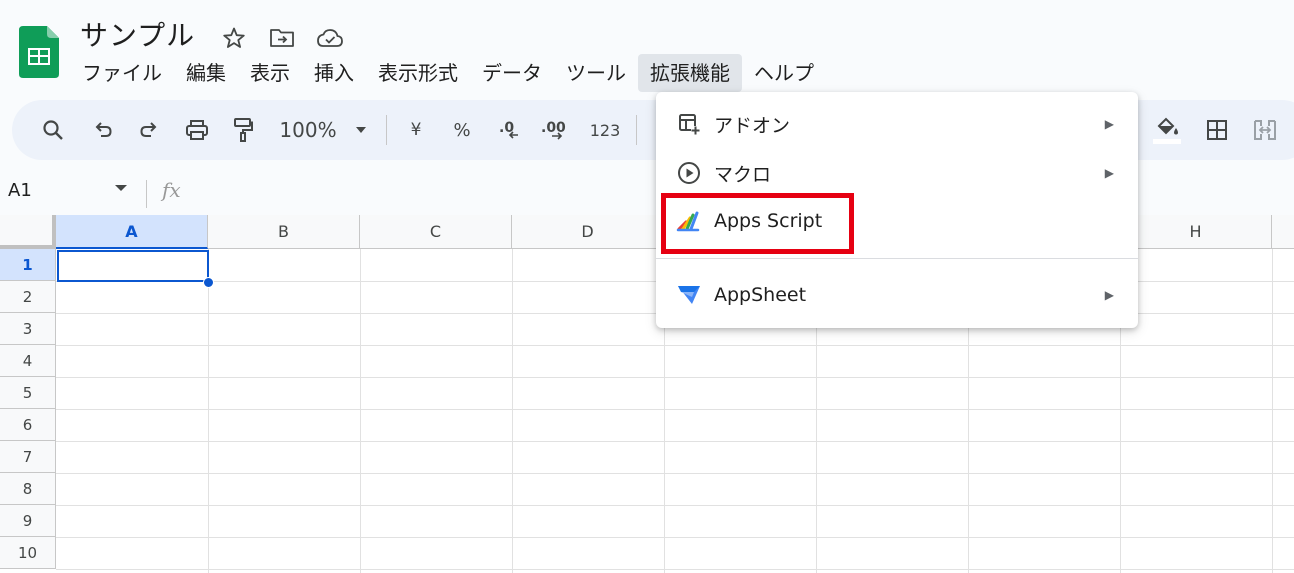 Image resolution: width=1294 pixels, height=573 pixels. What do you see at coordinates (511, 130) in the screenshot?
I see `decrease-decimal-icon: .0` at bounding box center [511, 130].